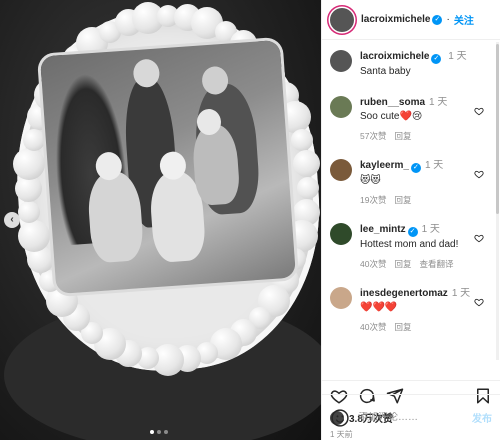  I want to click on caption: lacroixmichele ✓ 1 天 Santa baby, so click(411, 64).